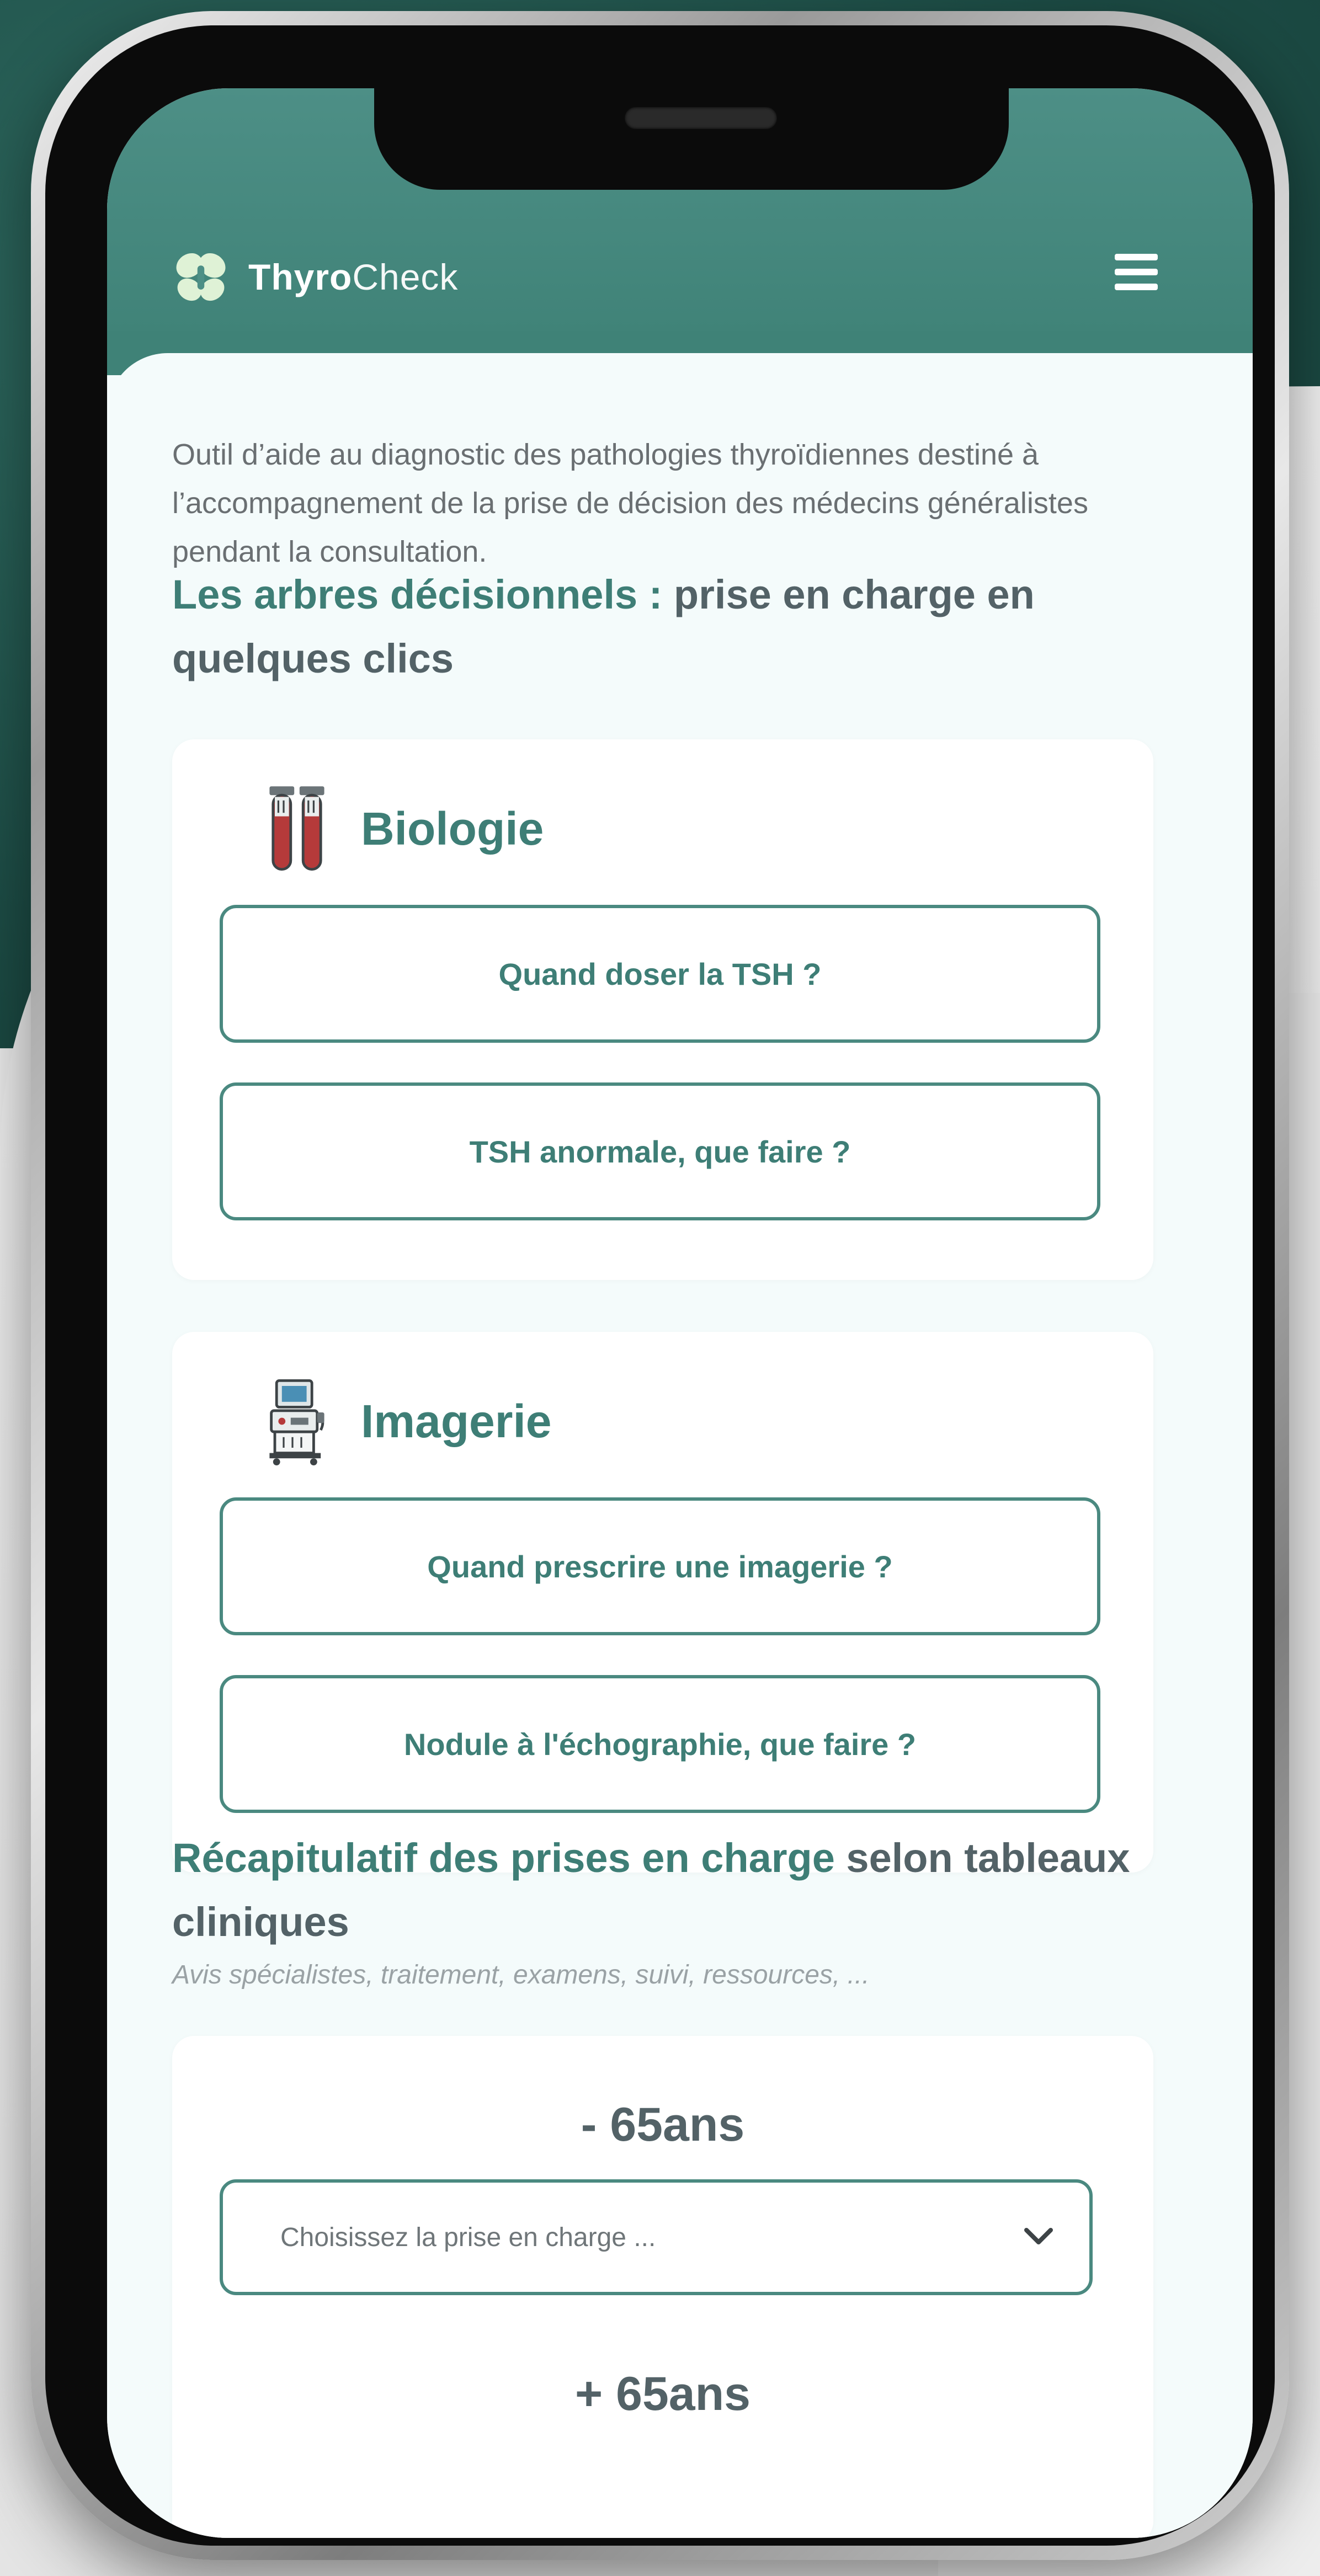 This screenshot has height=2576, width=1320. I want to click on test-tubes-icon, so click(296, 828).